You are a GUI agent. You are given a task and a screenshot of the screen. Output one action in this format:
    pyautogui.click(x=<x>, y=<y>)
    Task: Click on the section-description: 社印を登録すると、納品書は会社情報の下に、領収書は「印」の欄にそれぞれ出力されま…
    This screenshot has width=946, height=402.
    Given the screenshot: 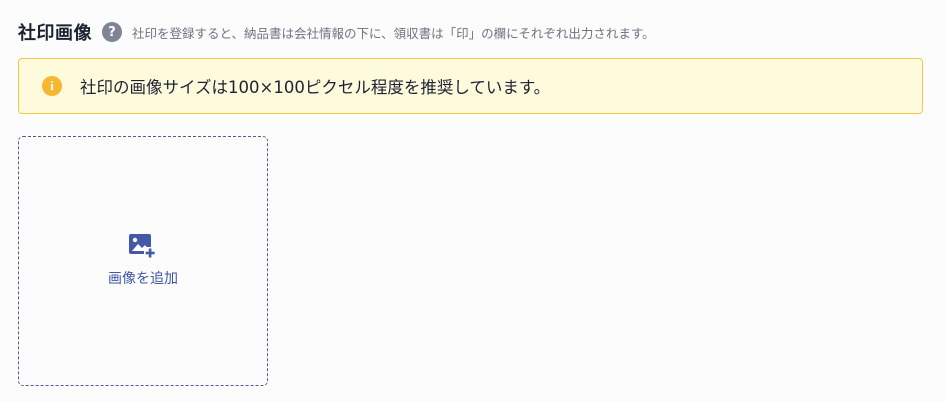 What is the action you would take?
    pyautogui.click(x=393, y=33)
    